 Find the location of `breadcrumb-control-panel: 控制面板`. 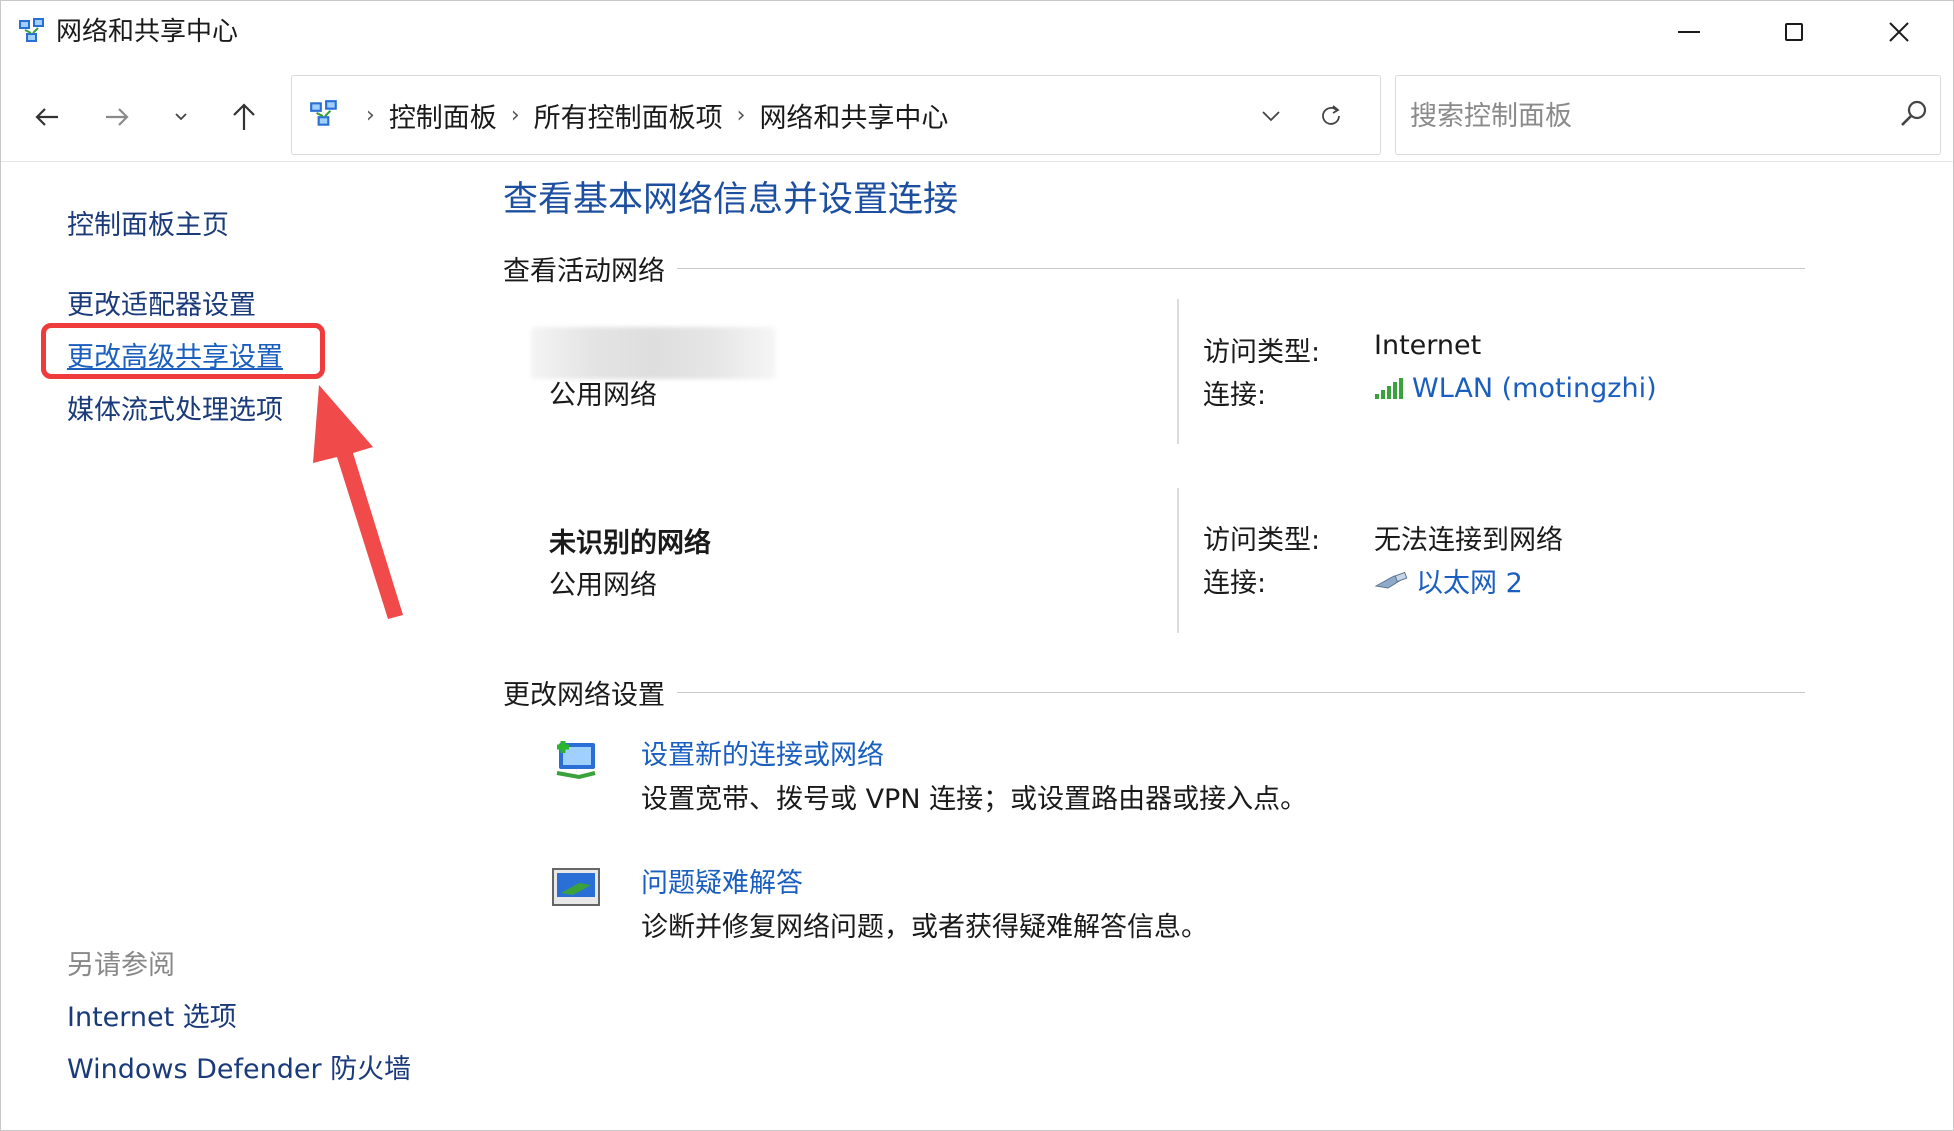

breadcrumb-control-panel: 控制面板 is located at coordinates (443, 115).